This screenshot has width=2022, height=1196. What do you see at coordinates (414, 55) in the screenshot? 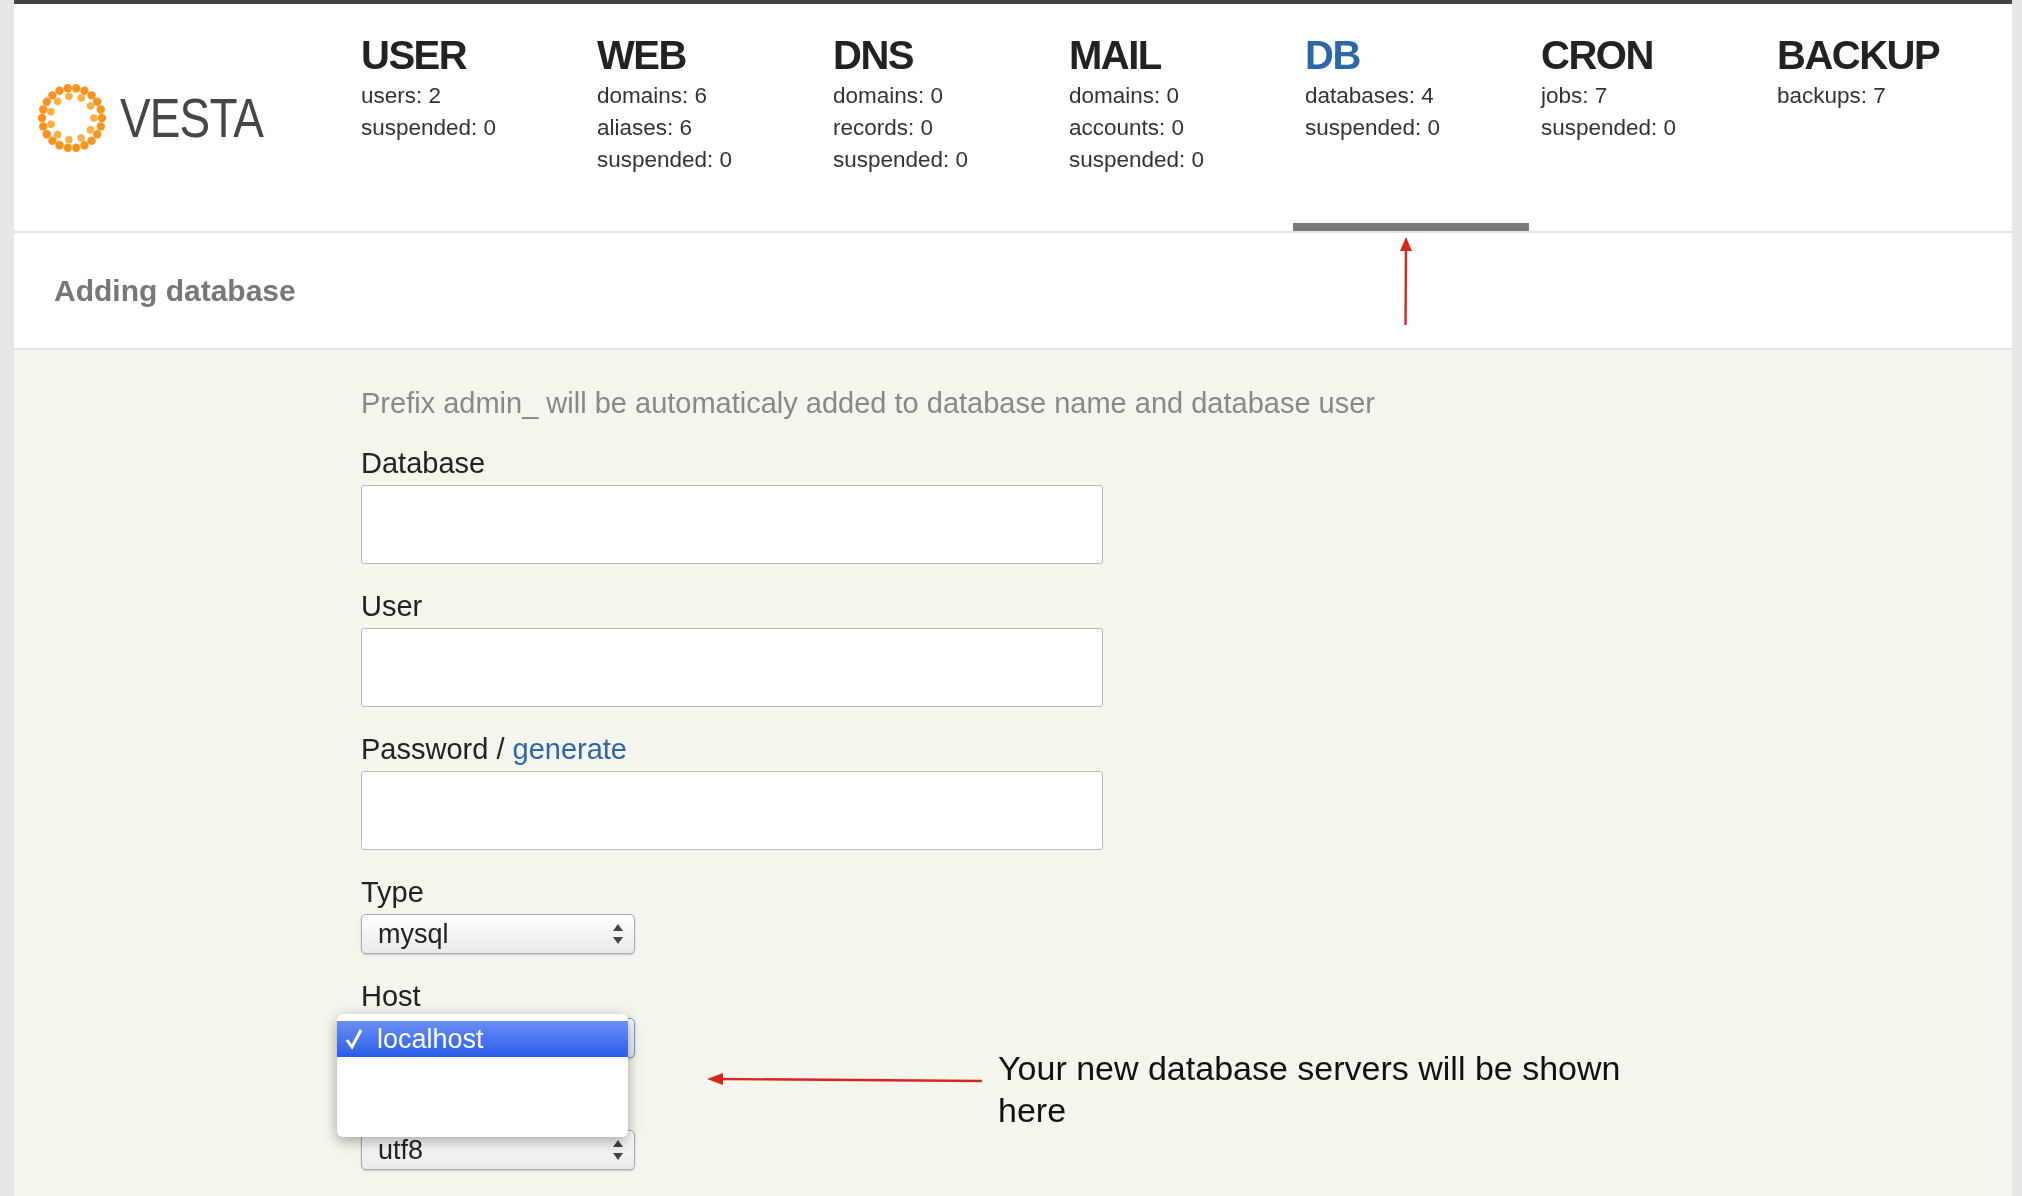
I see `nav-tab: USER` at bounding box center [414, 55].